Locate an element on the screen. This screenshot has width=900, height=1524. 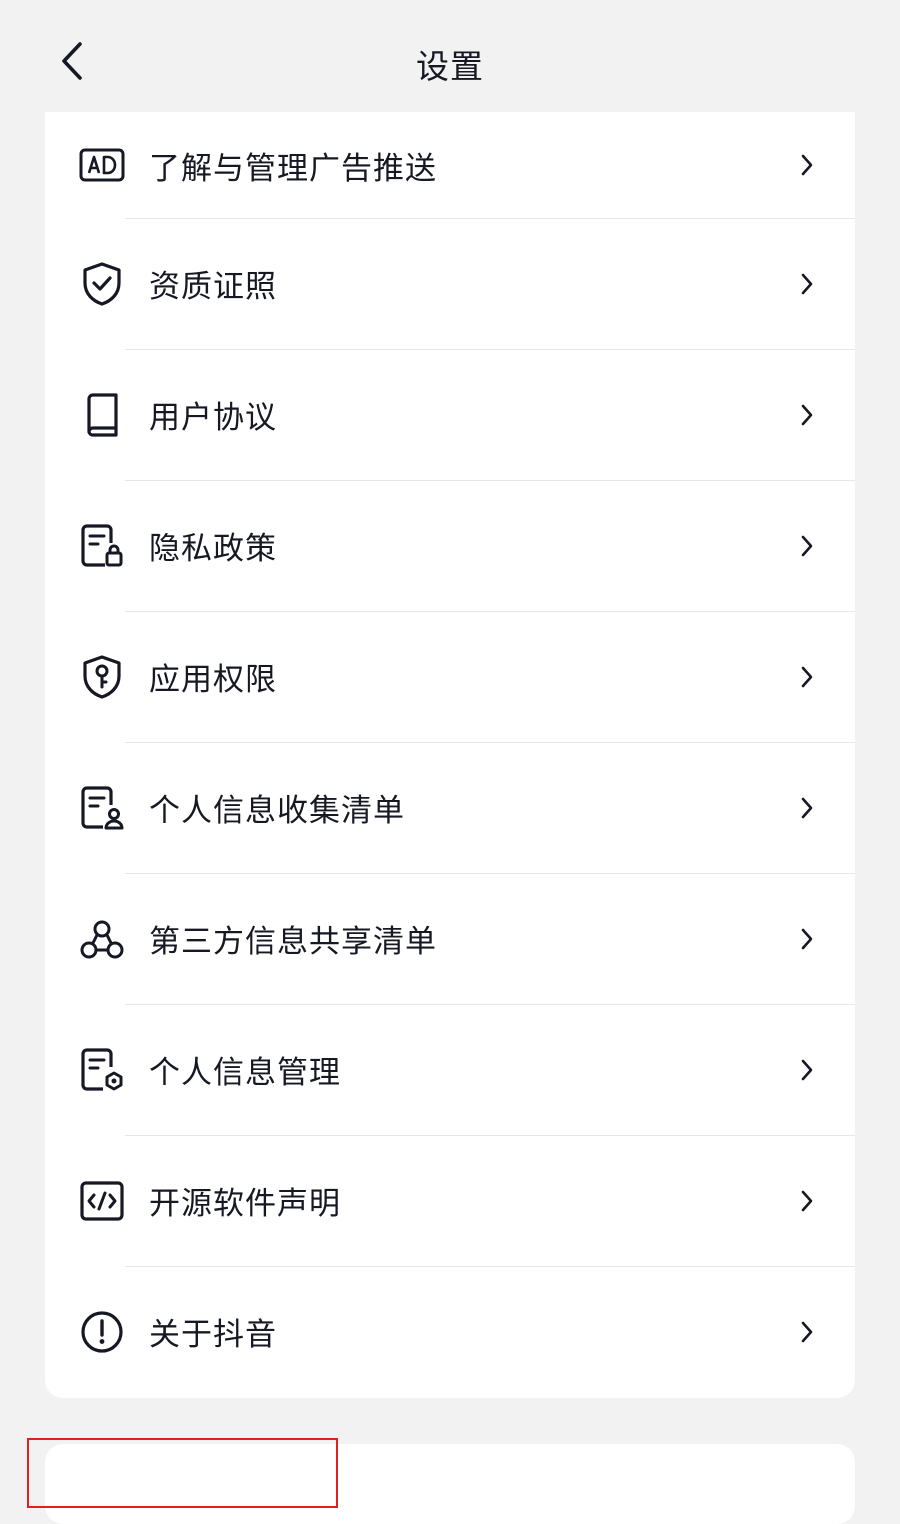
menu-item-label: 隐私政策 is located at coordinates (213, 549).